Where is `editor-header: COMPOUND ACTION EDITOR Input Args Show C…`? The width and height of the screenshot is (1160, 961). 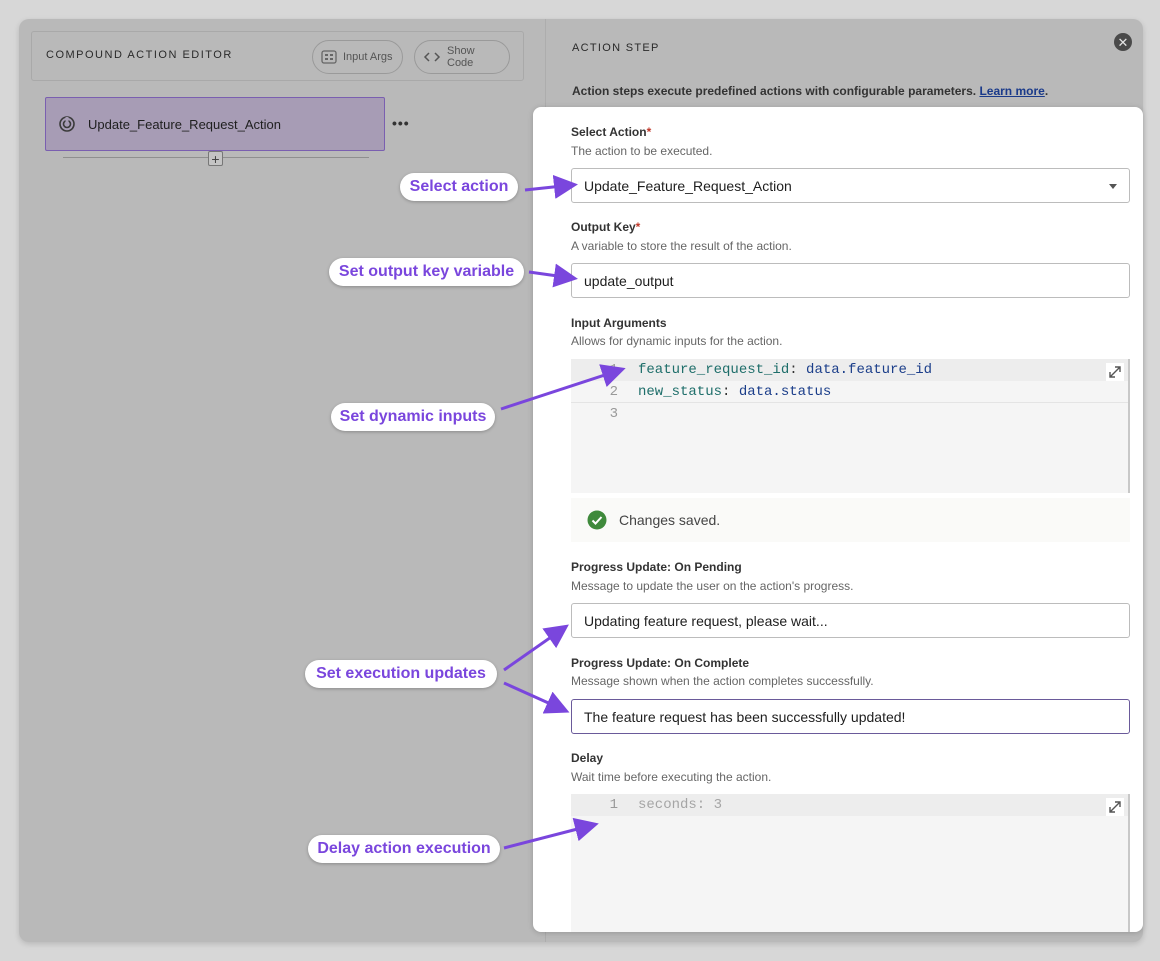 editor-header: COMPOUND ACTION EDITOR Input Args Show C… is located at coordinates (277, 56).